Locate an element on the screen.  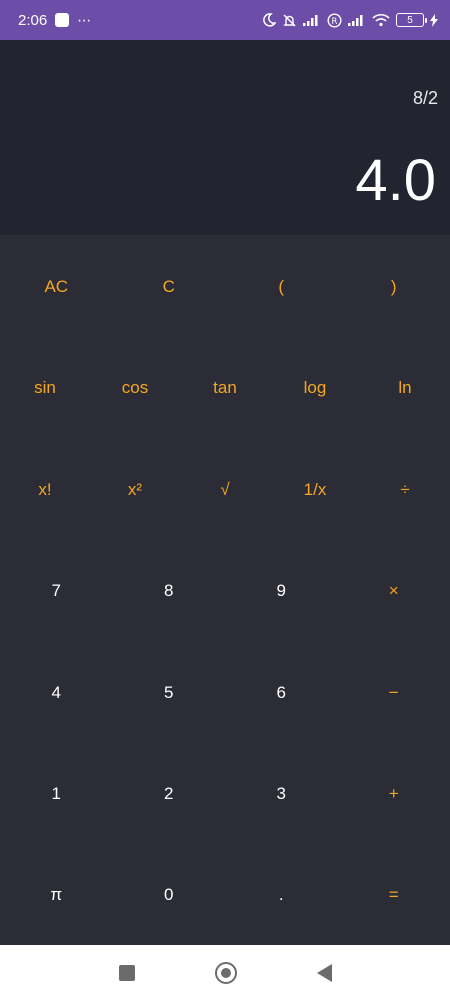
ln-button: ln is located at coordinates (405, 387).